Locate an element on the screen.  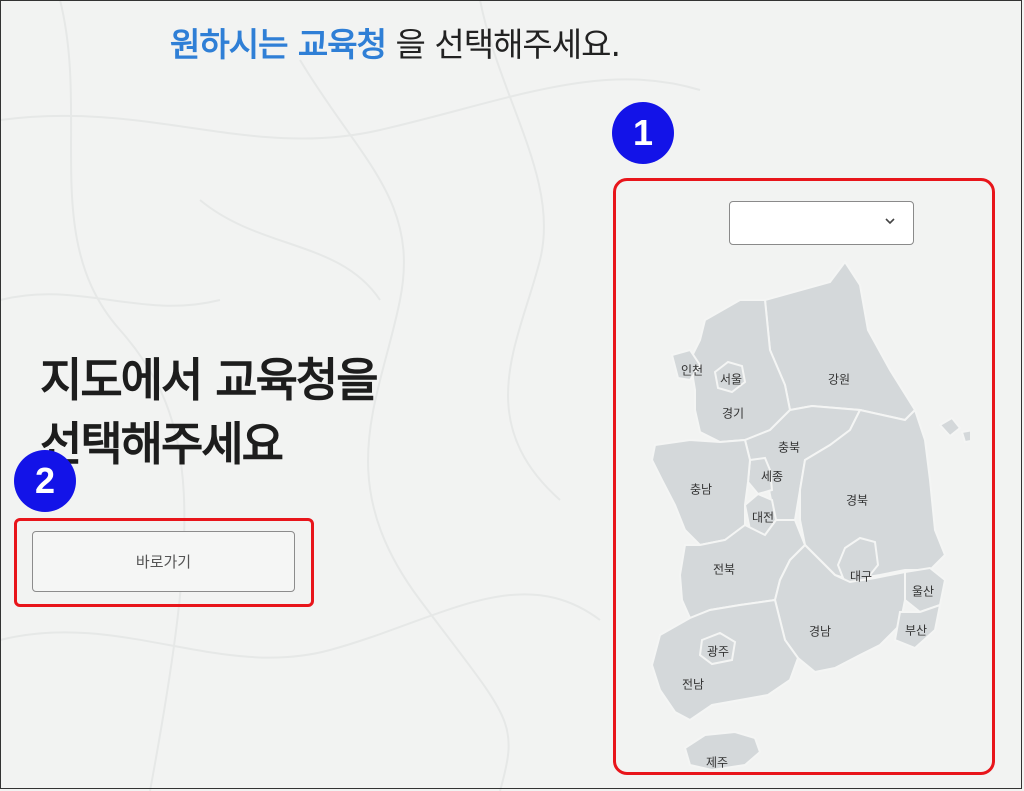
map-region-chungnam is located at coordinates (701, 492).